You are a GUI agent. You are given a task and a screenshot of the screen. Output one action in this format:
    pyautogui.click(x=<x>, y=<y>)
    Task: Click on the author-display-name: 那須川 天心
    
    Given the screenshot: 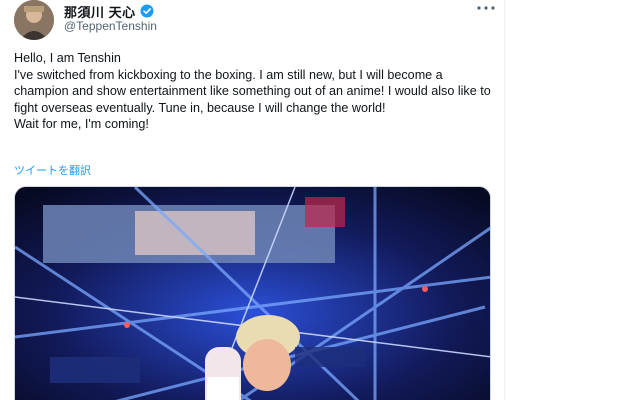 What is the action you would take?
    pyautogui.click(x=100, y=11)
    